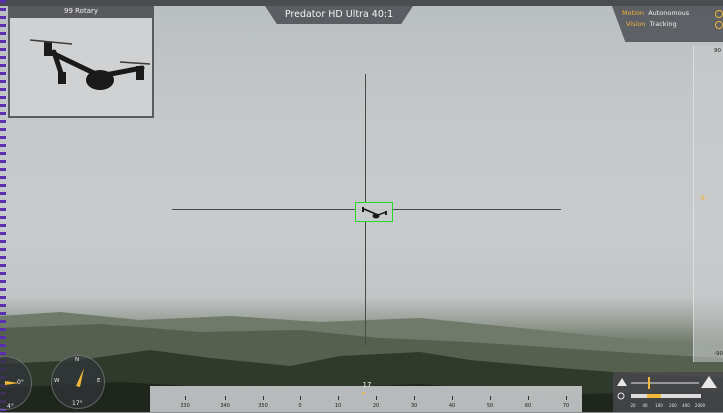  Describe the element at coordinates (633, 405) in the screenshot. I see `zoom-label: 20` at that location.